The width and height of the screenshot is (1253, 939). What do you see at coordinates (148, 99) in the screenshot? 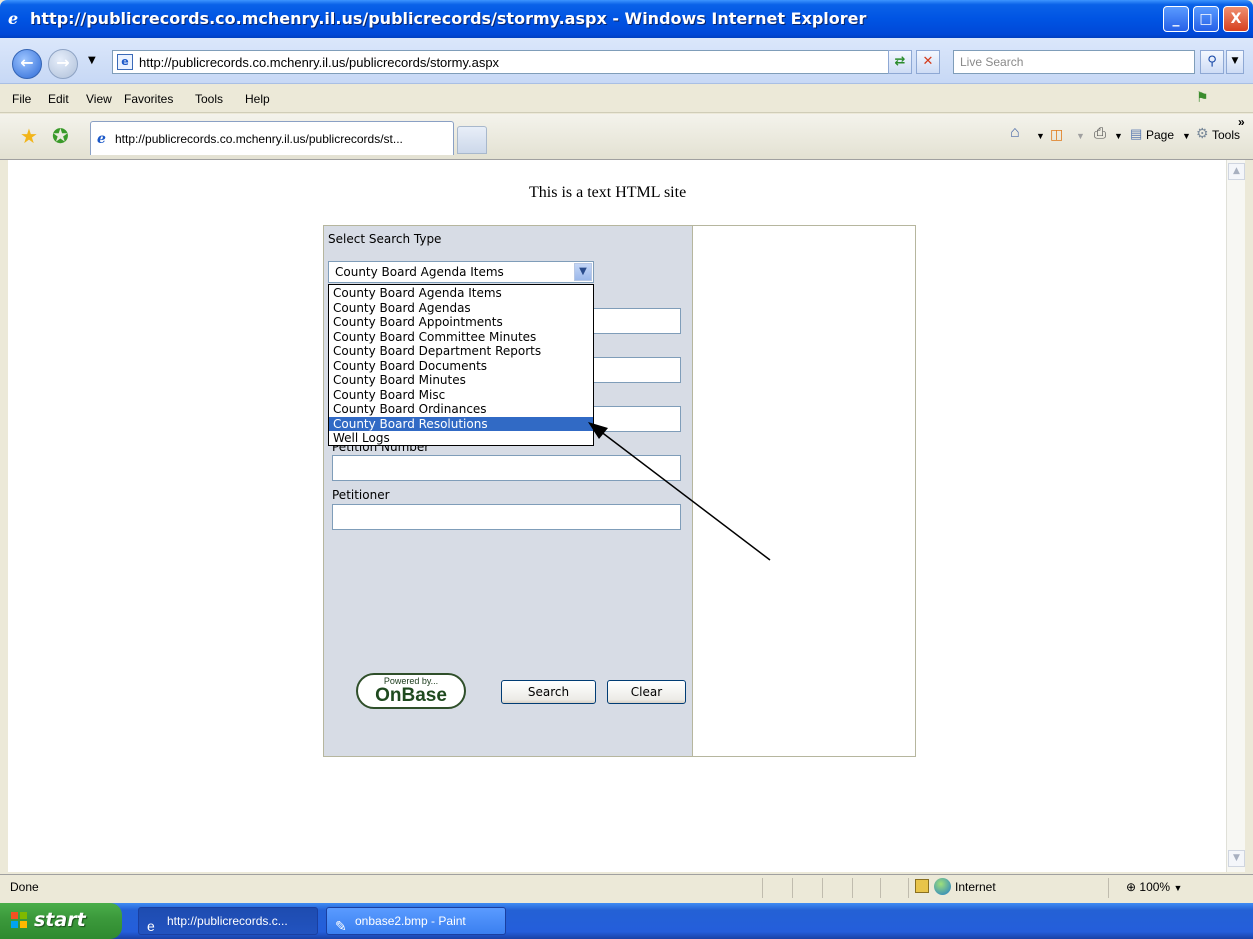
I see `menu-favorites: Favorites` at bounding box center [148, 99].